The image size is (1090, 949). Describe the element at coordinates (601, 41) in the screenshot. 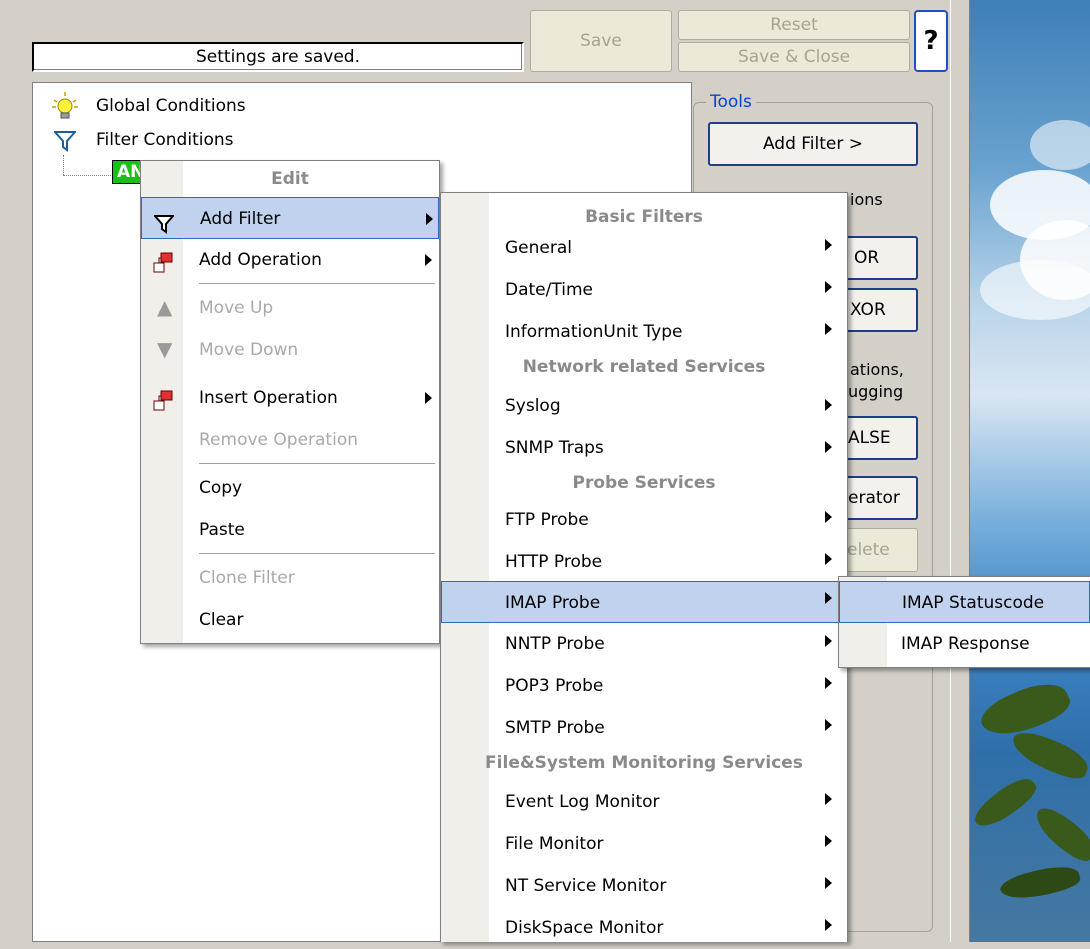

I see `save-button: Save` at that location.